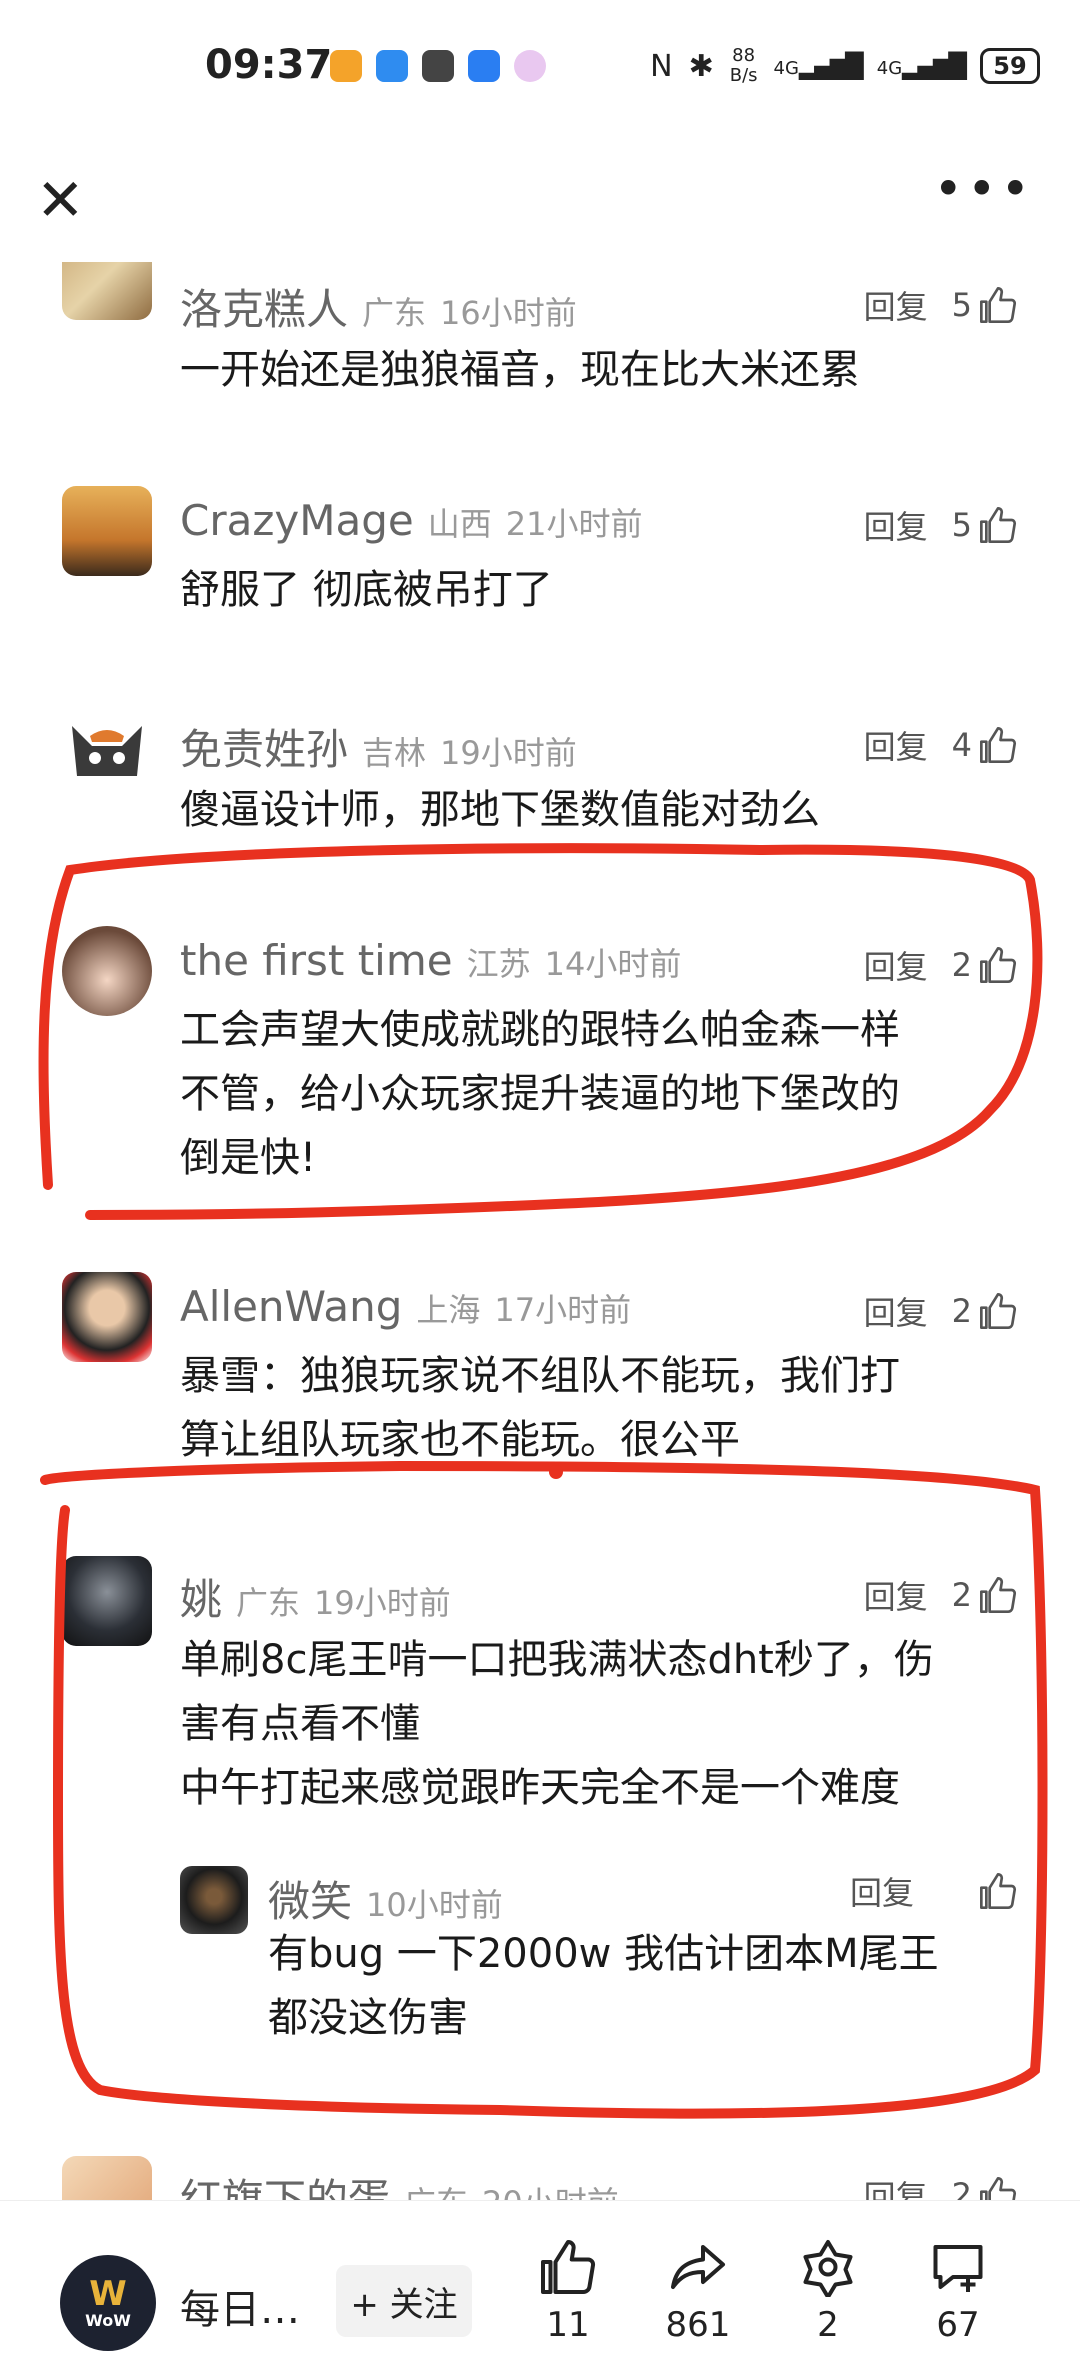 This screenshot has width=1080, height=2378. What do you see at coordinates (941, 745) in the screenshot?
I see `comment-actions: 回复 4` at bounding box center [941, 745].